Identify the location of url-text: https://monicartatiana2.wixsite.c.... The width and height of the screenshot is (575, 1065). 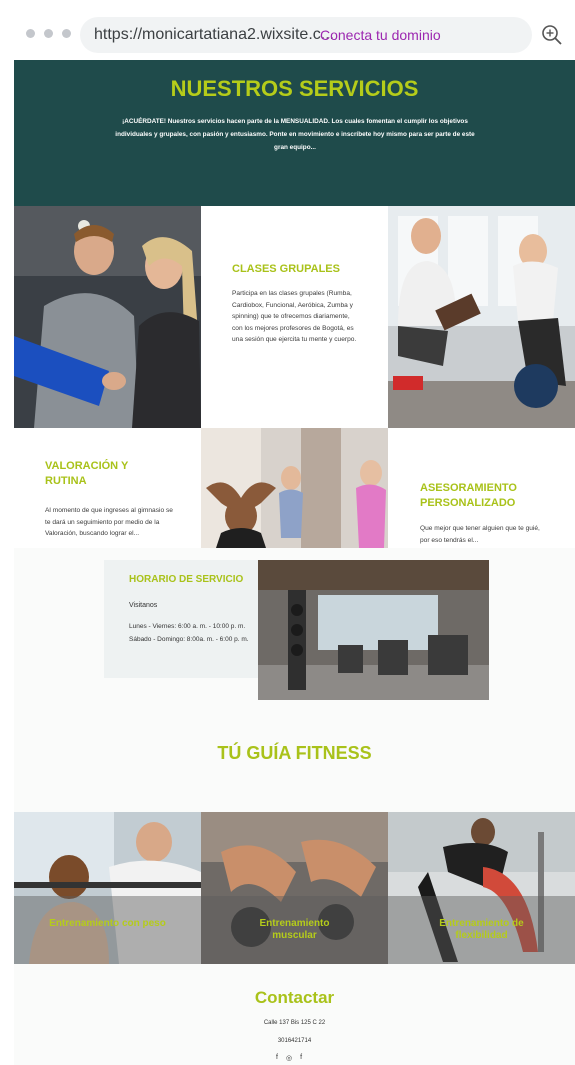
(214, 35).